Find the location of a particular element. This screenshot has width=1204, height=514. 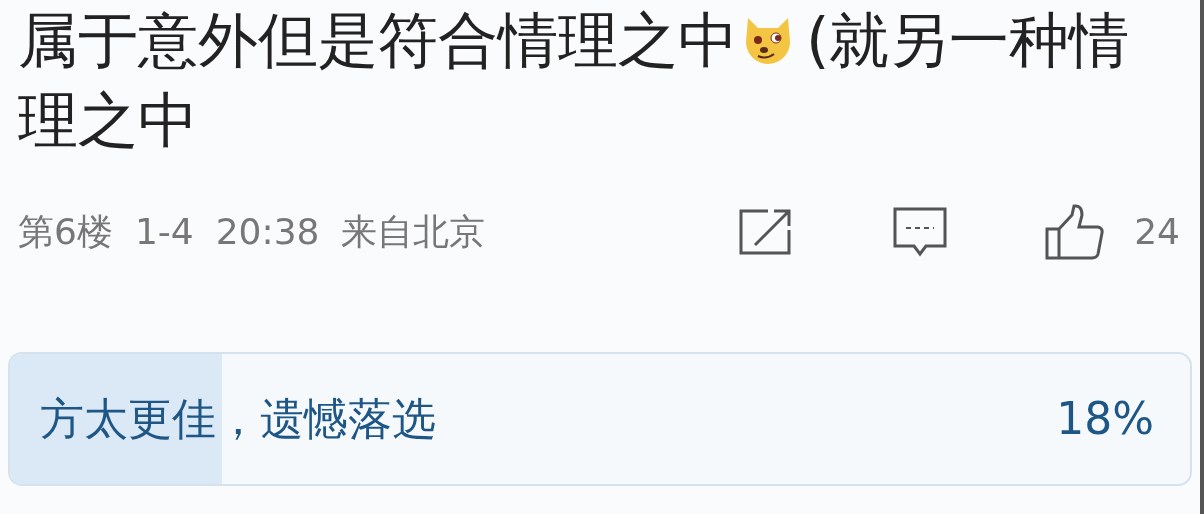

share-icon is located at coordinates (765, 232).